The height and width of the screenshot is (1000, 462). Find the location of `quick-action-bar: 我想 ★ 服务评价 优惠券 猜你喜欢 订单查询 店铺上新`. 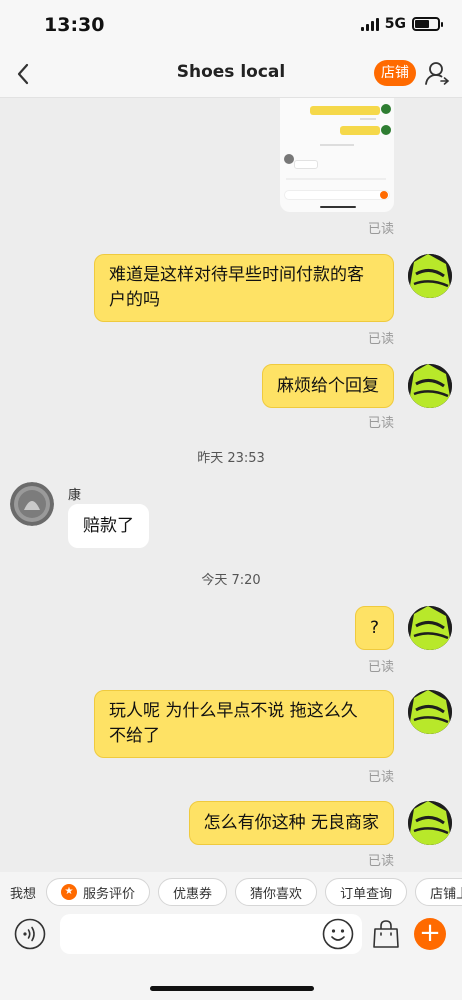

quick-action-bar: 我想 ★ 服务评价 优惠券 猜你喜欢 订单查询 店铺上新 is located at coordinates (231, 892).